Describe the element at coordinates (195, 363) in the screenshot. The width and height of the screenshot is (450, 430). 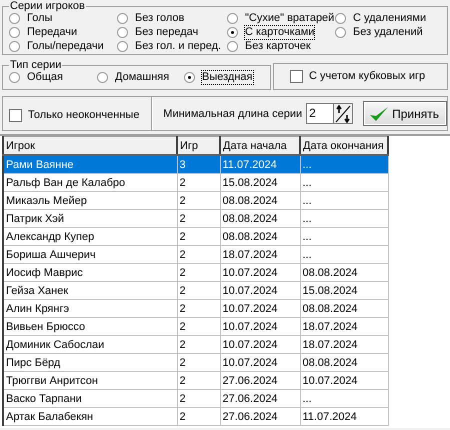
I see `table-row: Пирс Бёрд 2 10.07.2024 08.08.2024` at that location.